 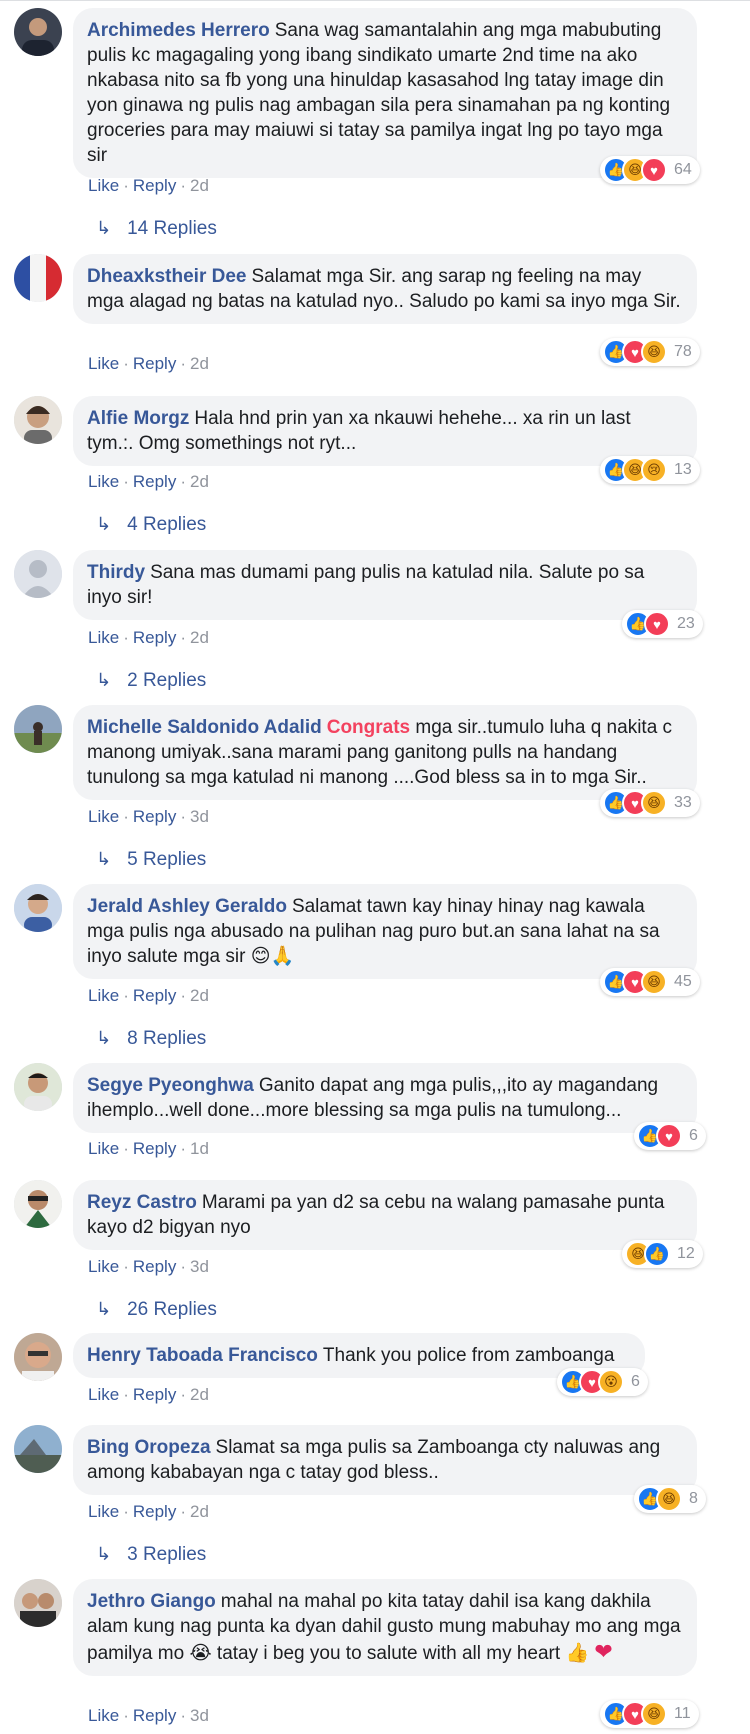 I want to click on reaction-summary: 👍 ♥ 😆 33, so click(x=650, y=803).